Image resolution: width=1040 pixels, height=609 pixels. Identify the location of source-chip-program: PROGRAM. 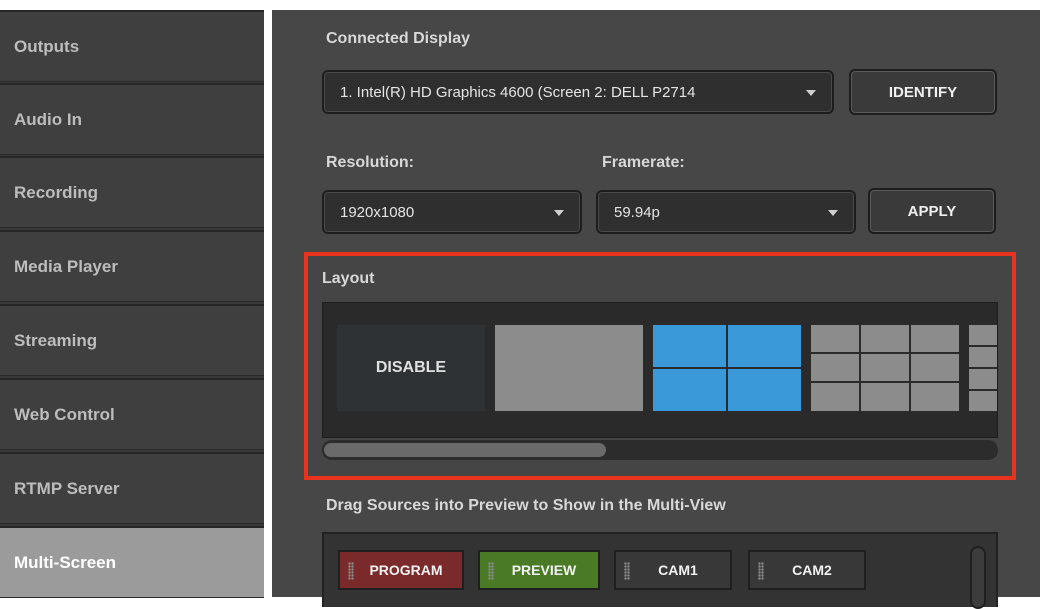
(401, 570).